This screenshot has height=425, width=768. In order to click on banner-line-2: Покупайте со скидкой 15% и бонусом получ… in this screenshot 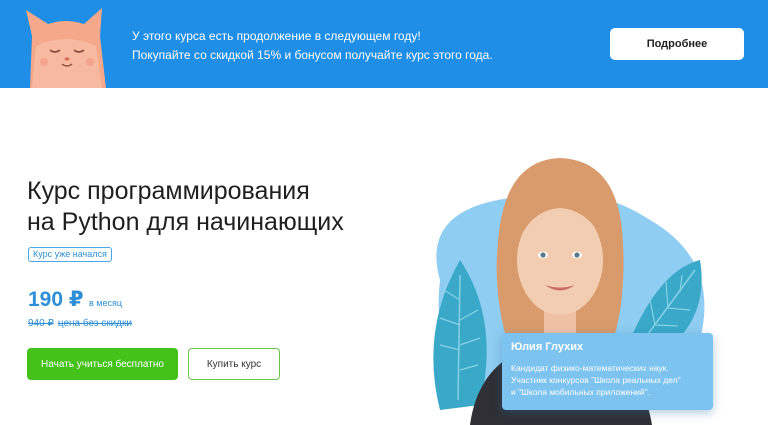, I will do `click(312, 55)`.